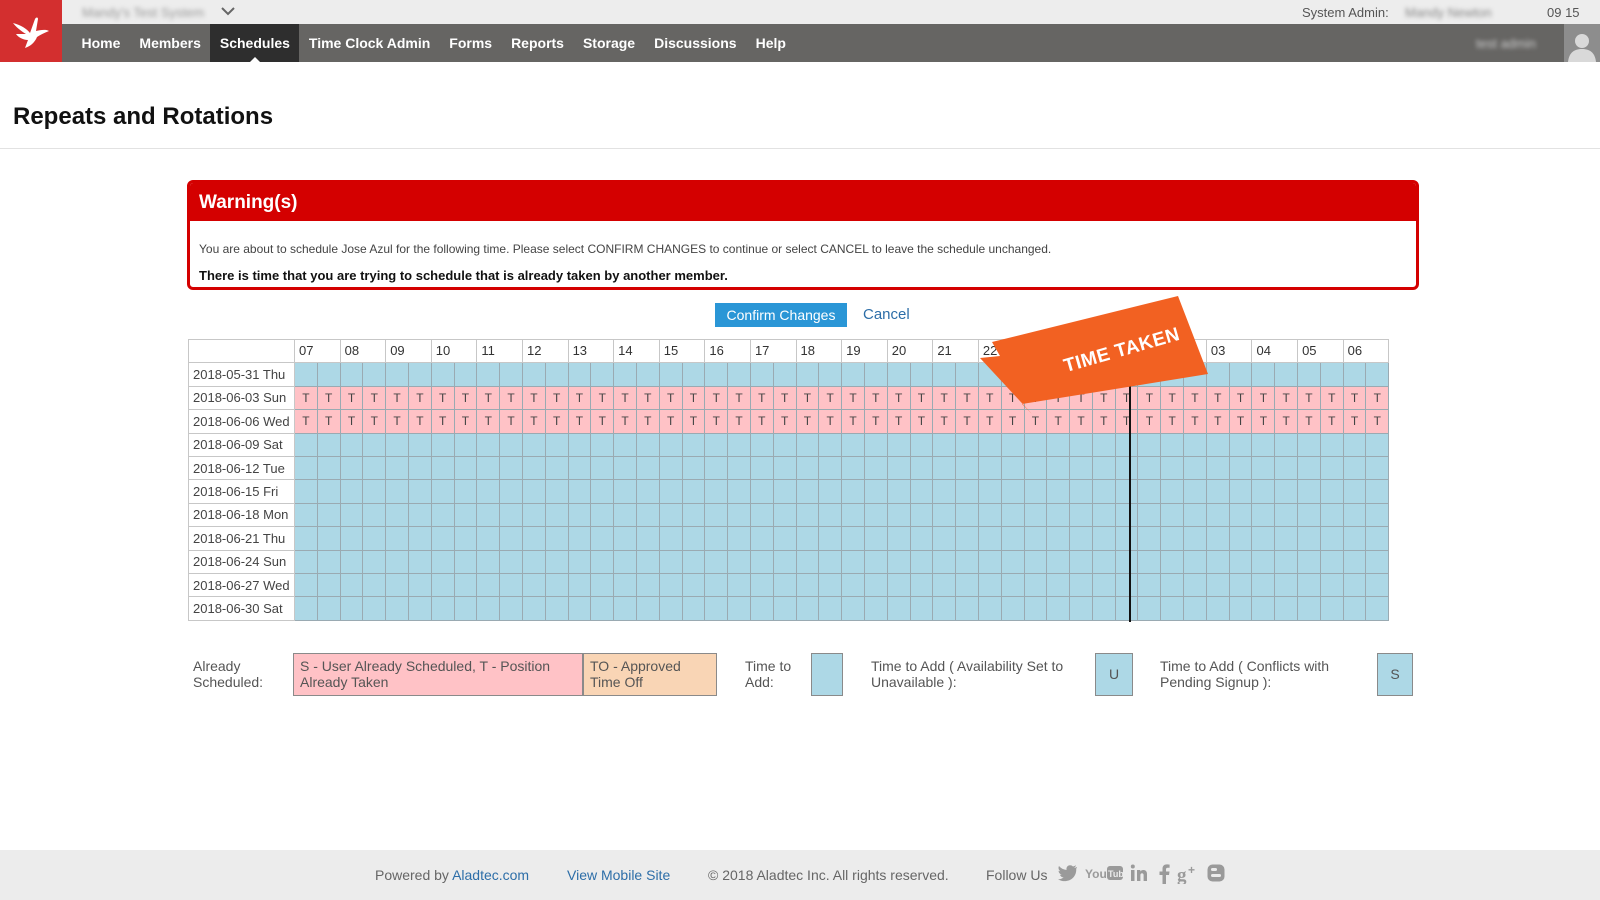 The height and width of the screenshot is (900, 1600). I want to click on google-plus-icon: g +, so click(1188, 874).